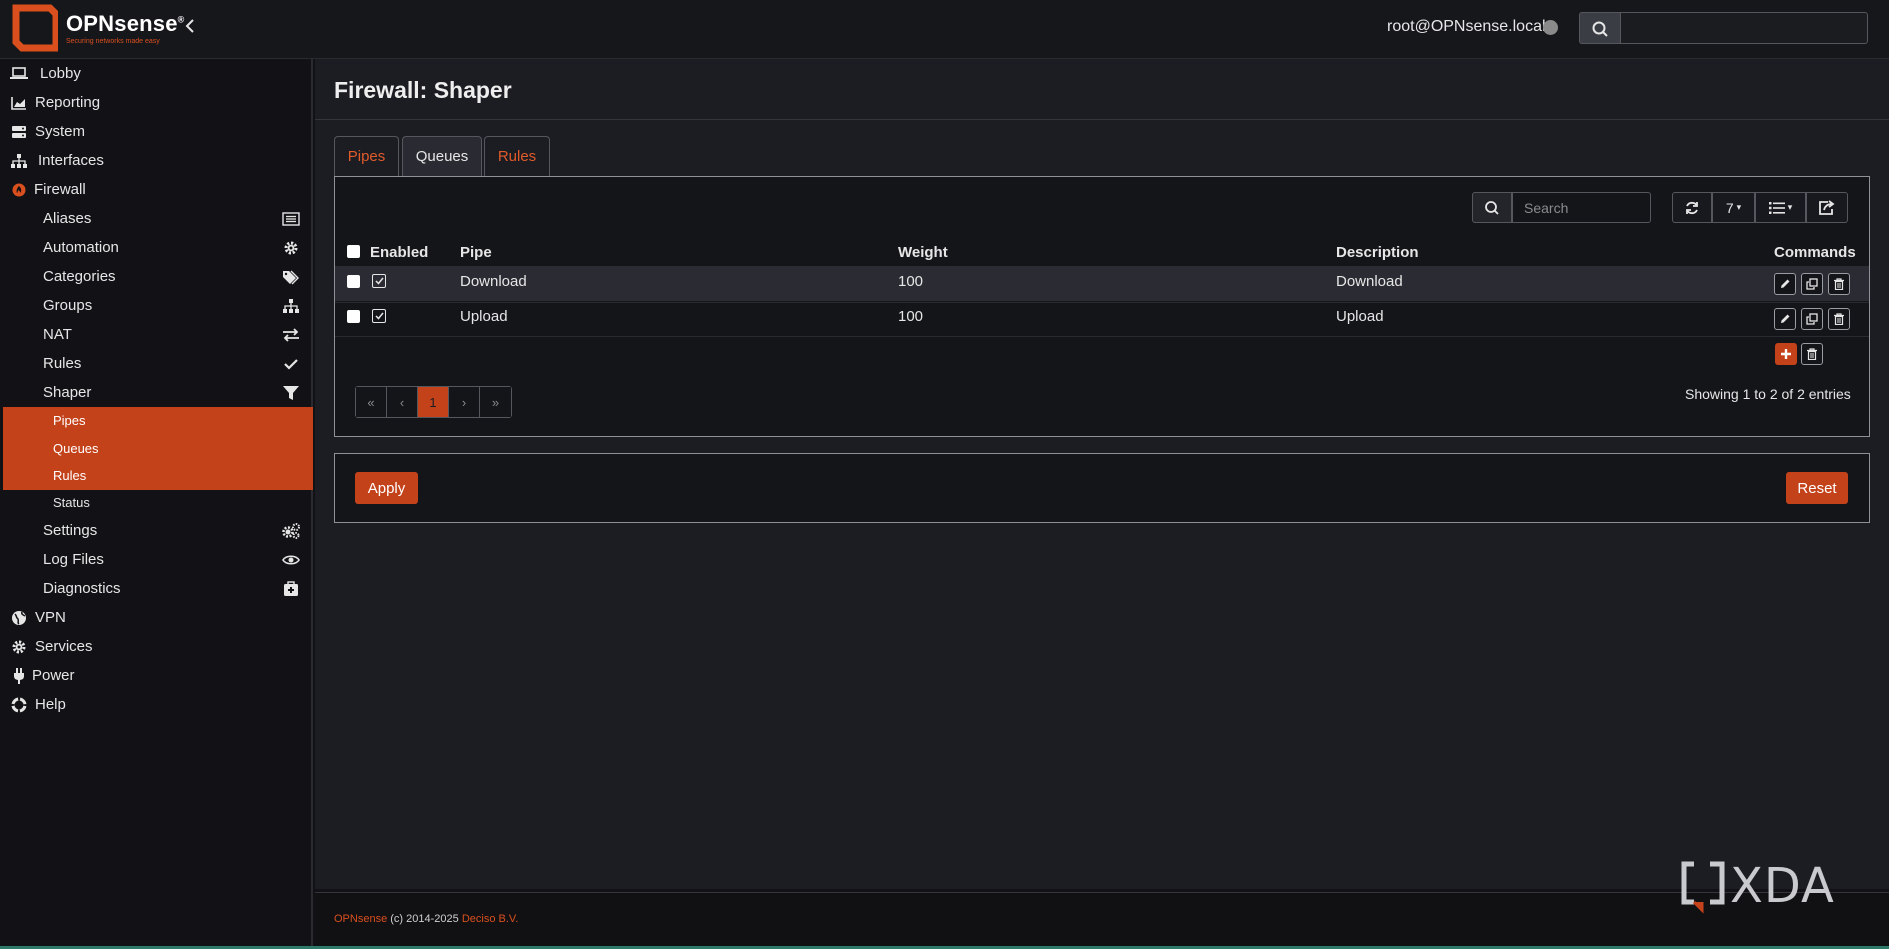 This screenshot has width=1889, height=949. I want to click on refresh-button, so click(1692, 207).